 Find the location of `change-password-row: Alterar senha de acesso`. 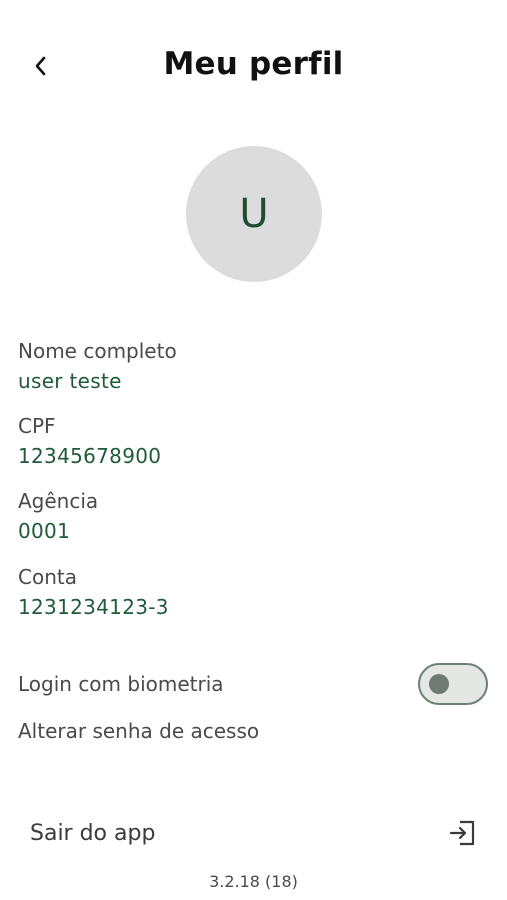

change-password-row: Alterar senha de acesso is located at coordinates (253, 731).